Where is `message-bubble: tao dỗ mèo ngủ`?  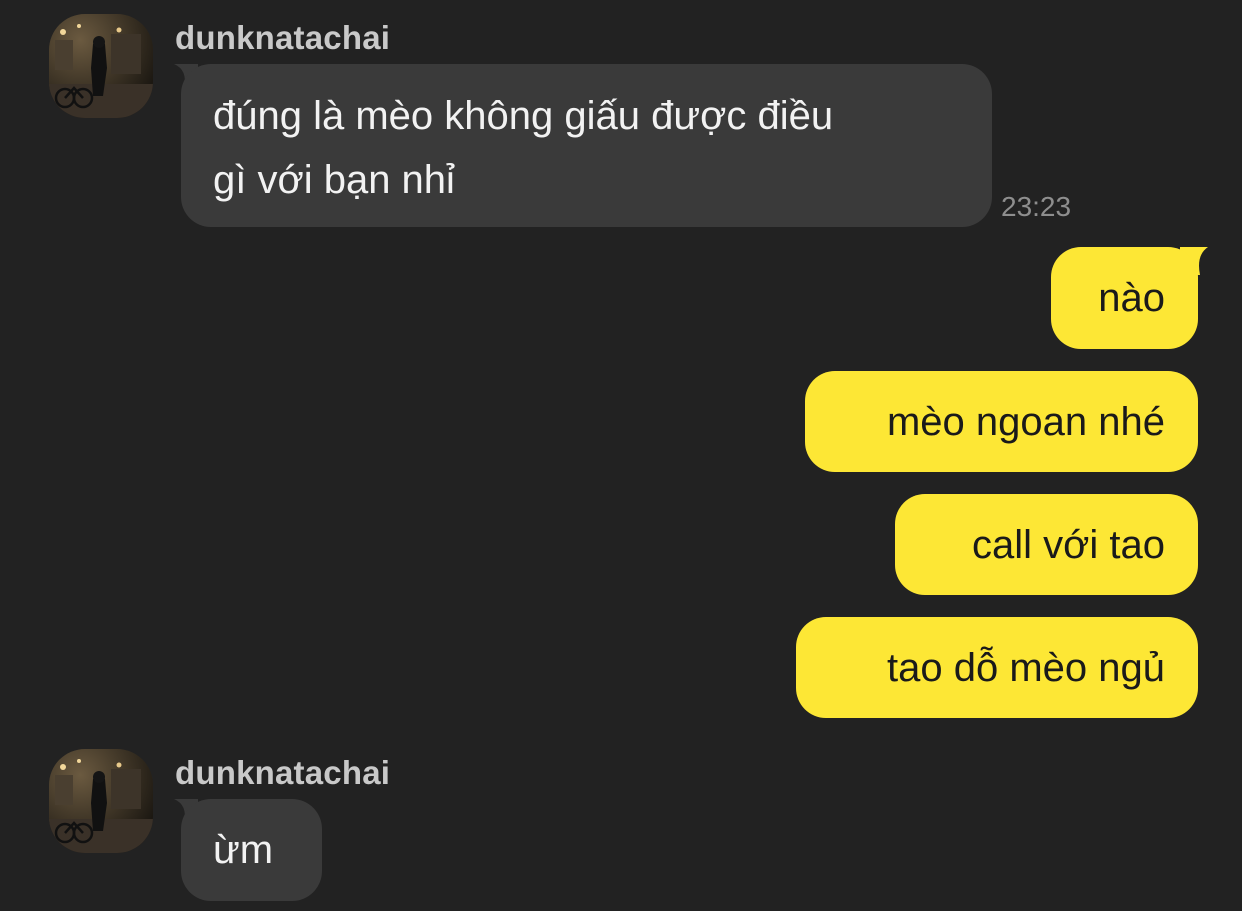 message-bubble: tao dỗ mèo ngủ is located at coordinates (997, 667).